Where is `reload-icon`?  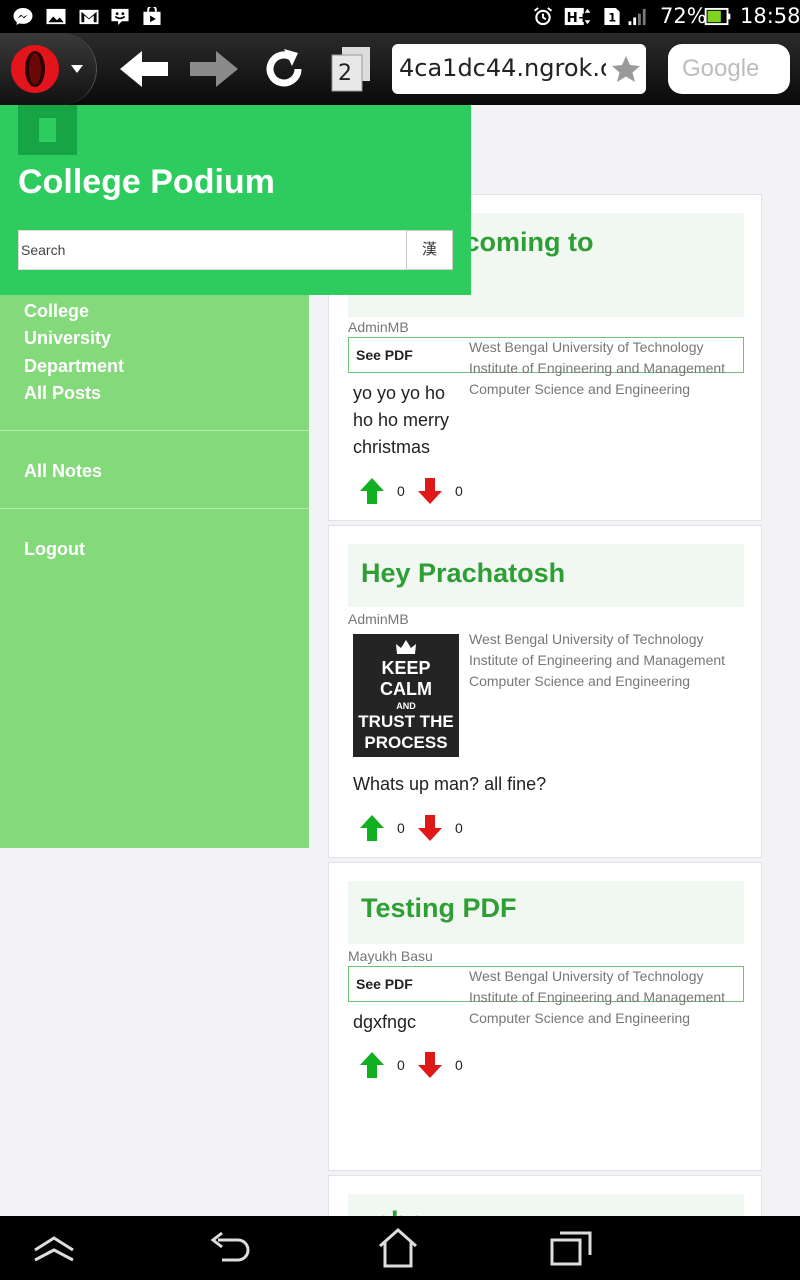
reload-icon is located at coordinates (284, 69).